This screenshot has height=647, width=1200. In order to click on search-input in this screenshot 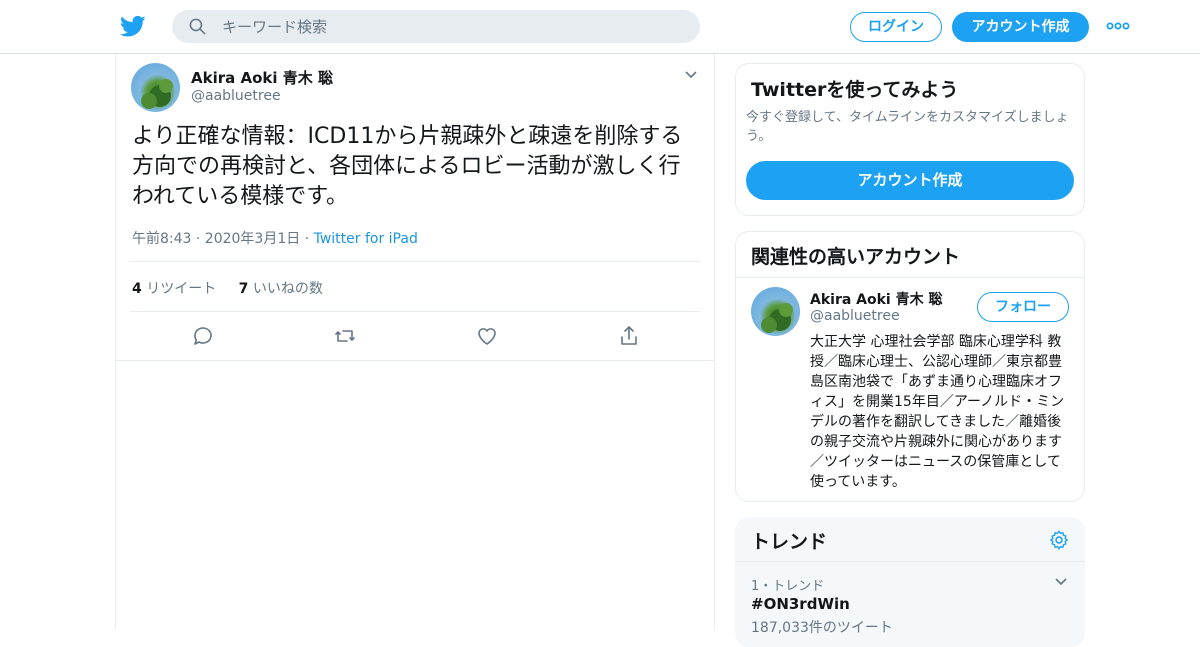, I will do `click(452, 26)`.